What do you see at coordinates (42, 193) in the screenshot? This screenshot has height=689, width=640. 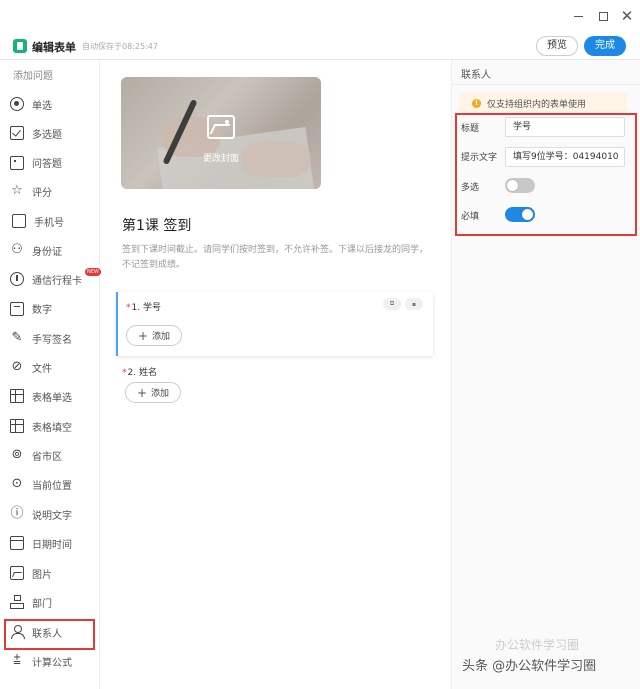 I see `sidebar-item-label: 评分` at bounding box center [42, 193].